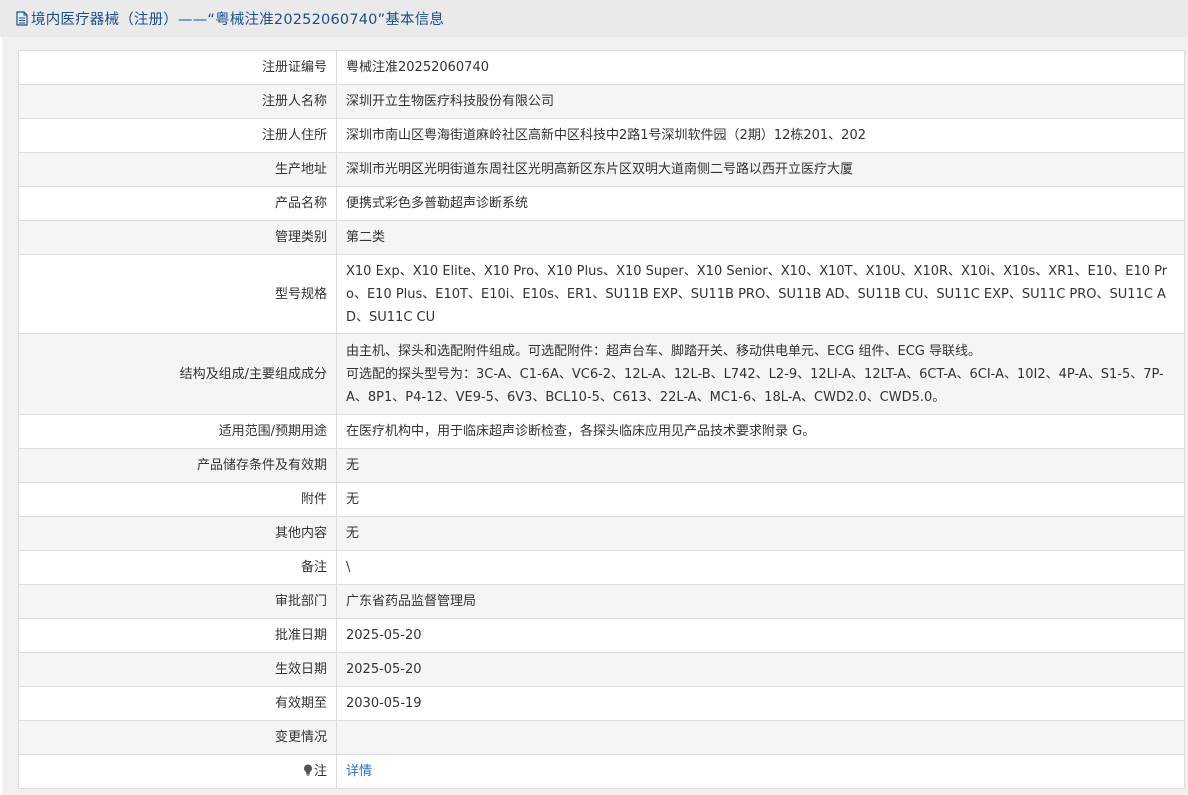 The image size is (1188, 795). Describe the element at coordinates (177, 294) in the screenshot. I see `row-label: 型号规格` at that location.